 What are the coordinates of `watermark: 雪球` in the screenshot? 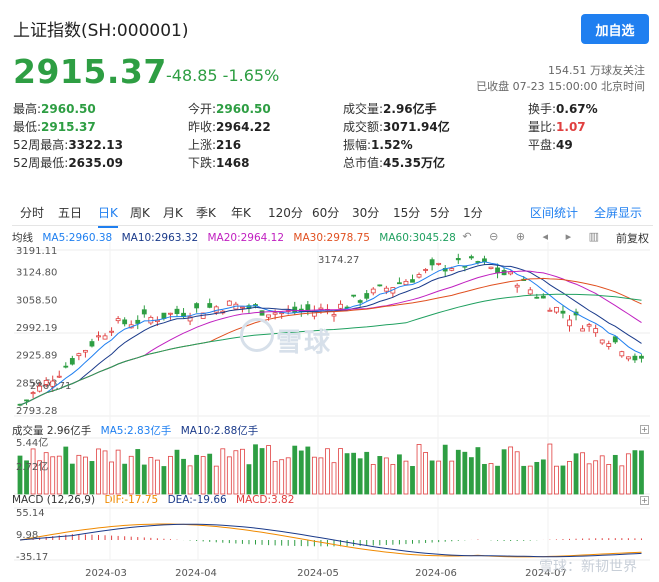 It's located at (304, 343).